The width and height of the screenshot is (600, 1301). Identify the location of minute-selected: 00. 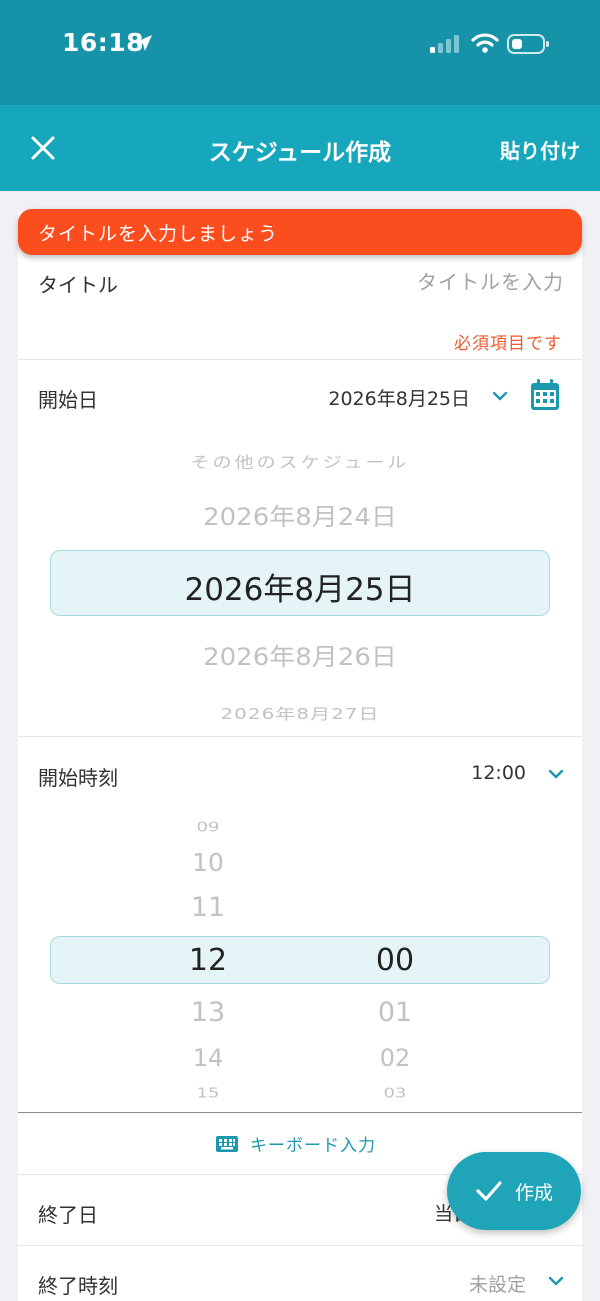
(395, 960).